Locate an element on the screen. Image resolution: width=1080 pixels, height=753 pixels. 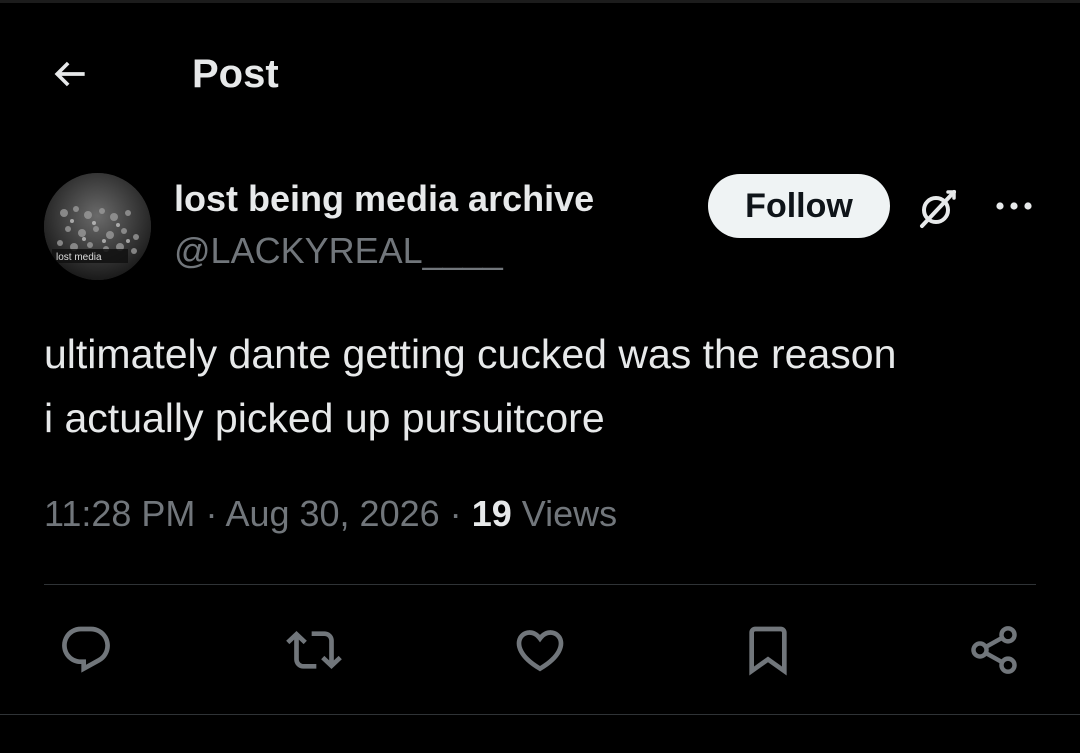
post-date: Aug 30, 2026 is located at coordinates (332, 513).